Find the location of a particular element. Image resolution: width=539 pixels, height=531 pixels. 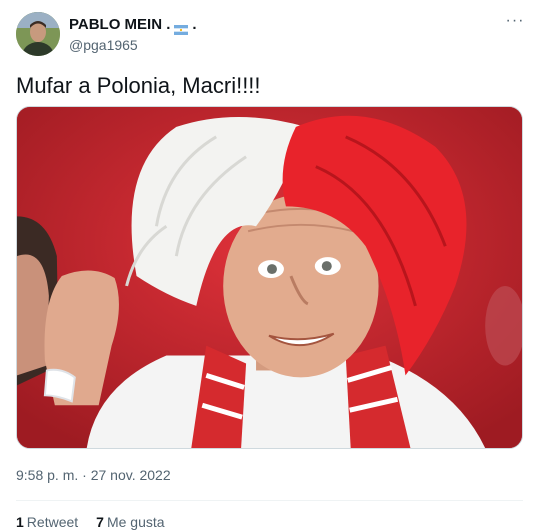

author-display-name: PABLO MEIN . . is located at coordinates (133, 25).